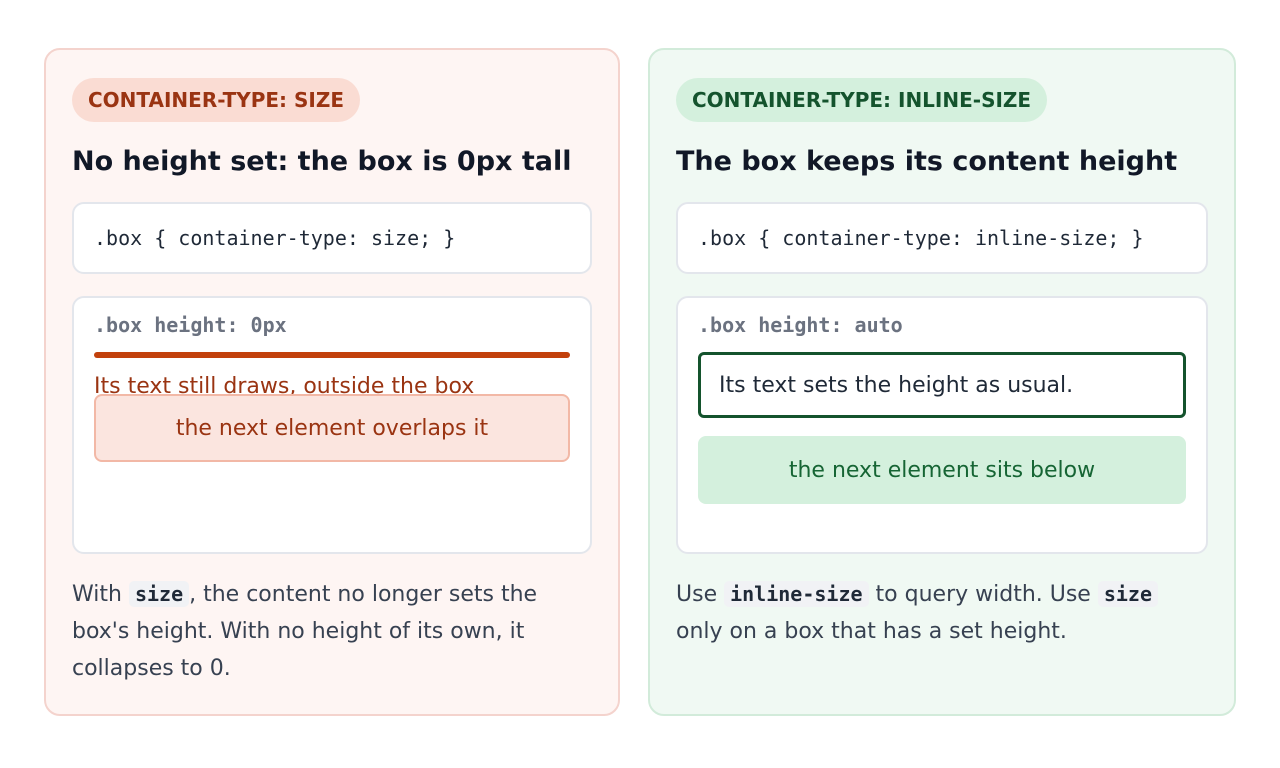 The width and height of the screenshot is (1280, 768). What do you see at coordinates (796, 594) in the screenshot?
I see `inline-desc-code-1: inline-size` at bounding box center [796, 594].